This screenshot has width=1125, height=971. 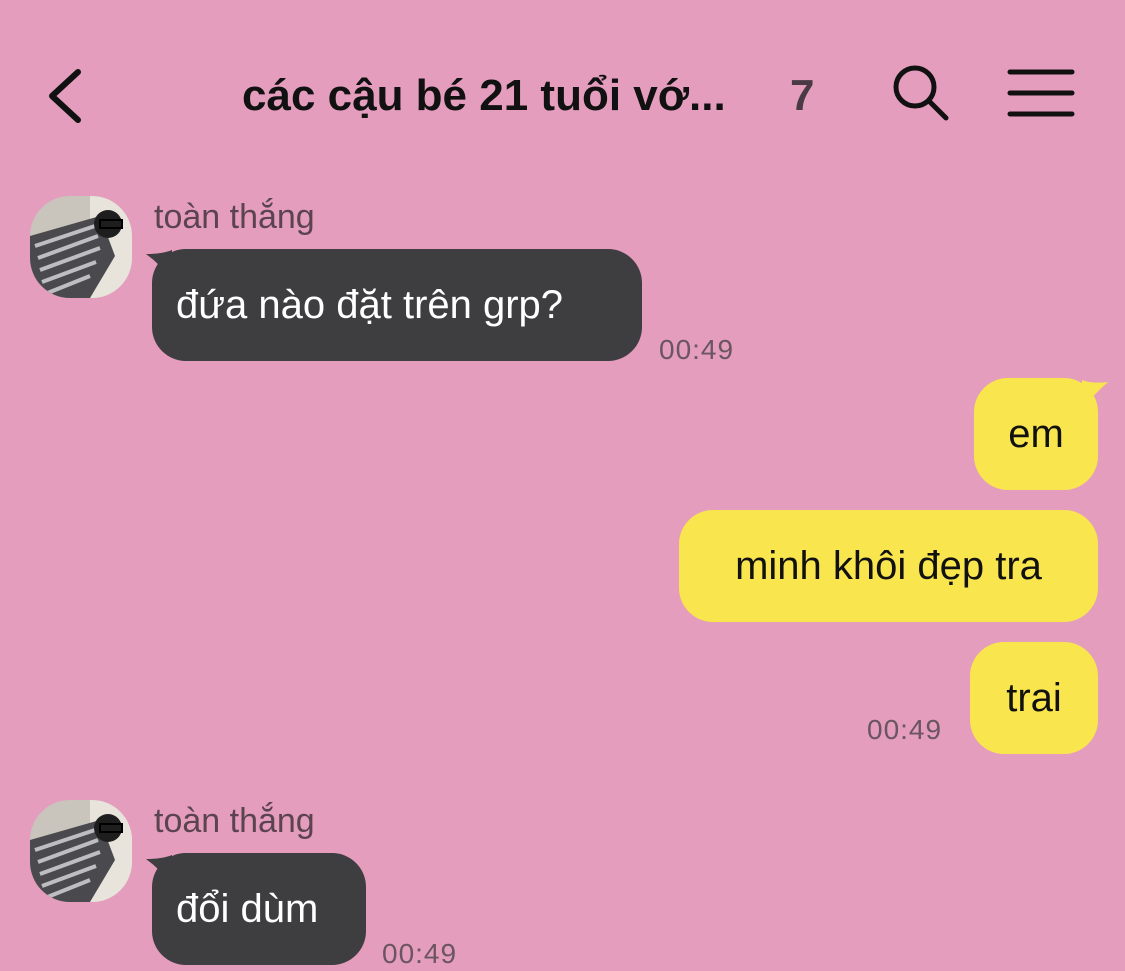 I want to click on message-bubble: em, so click(x=1036, y=434).